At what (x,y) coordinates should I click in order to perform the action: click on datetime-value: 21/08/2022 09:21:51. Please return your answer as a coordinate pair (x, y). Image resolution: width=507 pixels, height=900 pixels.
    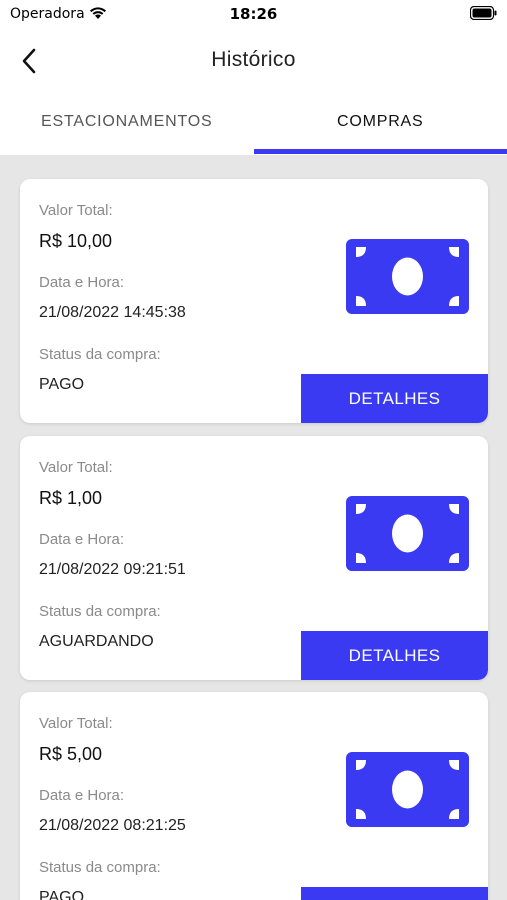
    Looking at the image, I should click on (112, 569).